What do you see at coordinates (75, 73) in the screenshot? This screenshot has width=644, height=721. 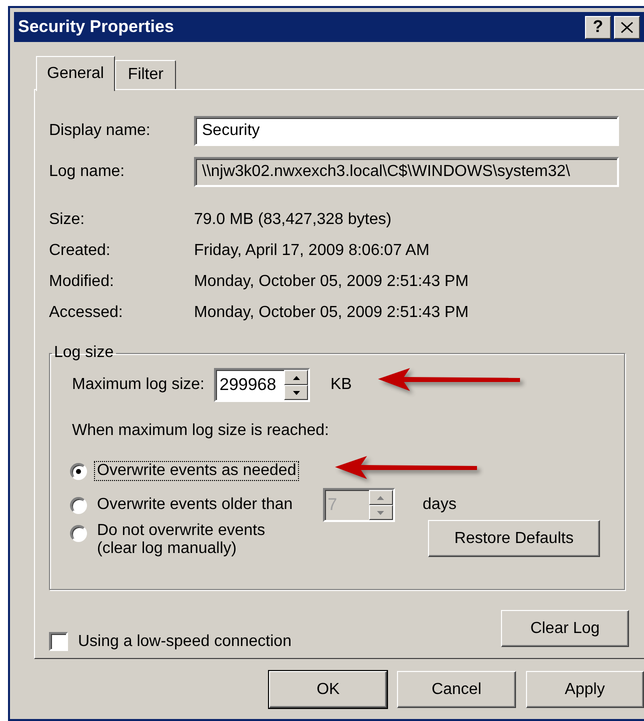 I see `tab: General` at bounding box center [75, 73].